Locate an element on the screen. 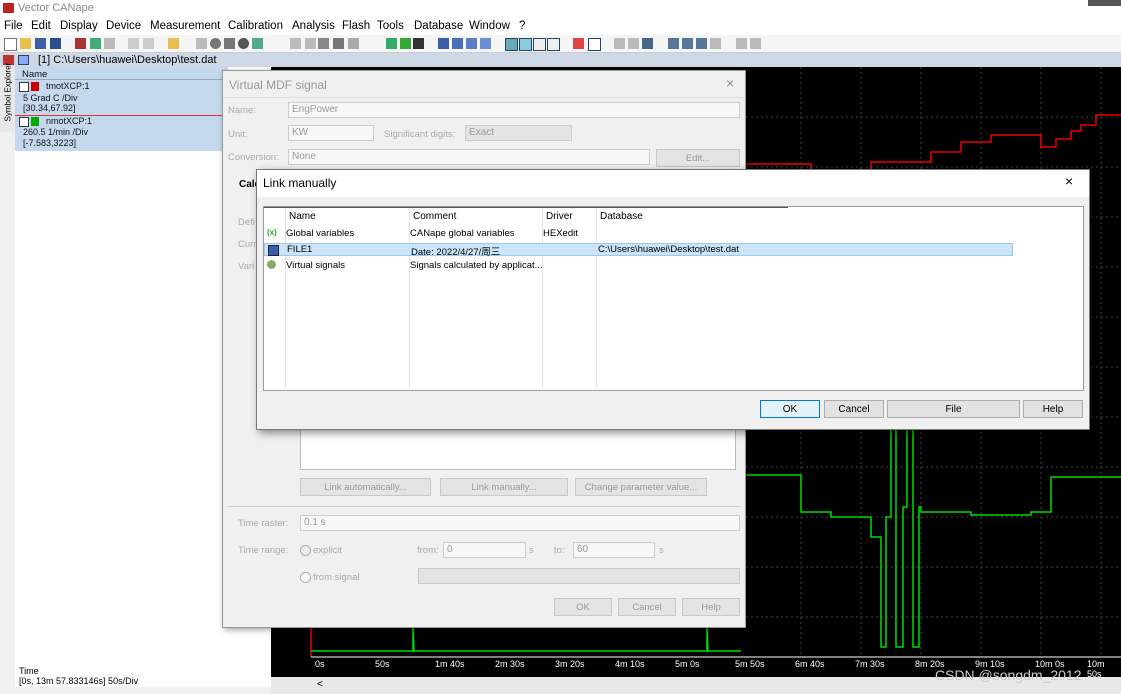 The image size is (1121, 694). menu-tools: Tools is located at coordinates (390, 26).